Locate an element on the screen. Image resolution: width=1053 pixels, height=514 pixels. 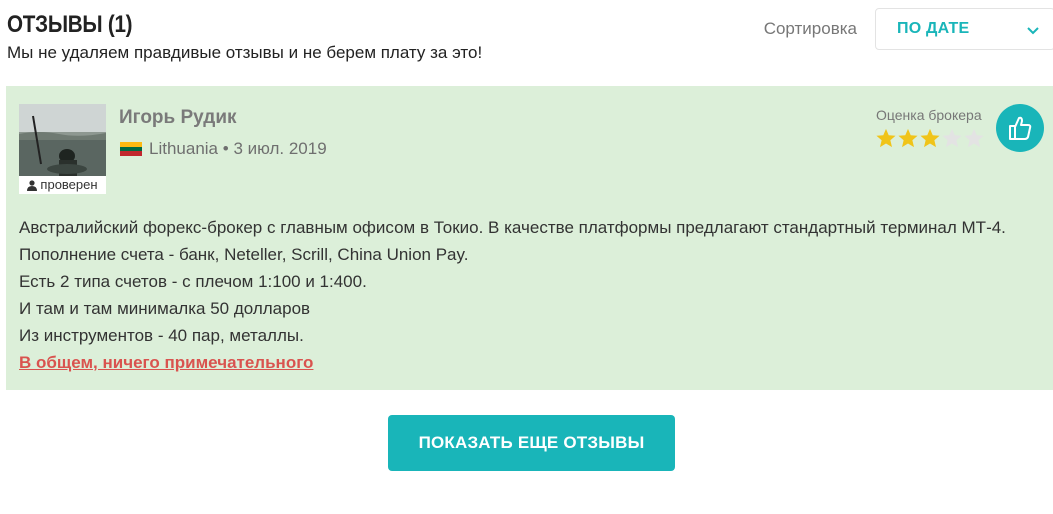
sort-dropdown: ПО ДАТЕ is located at coordinates (964, 29).